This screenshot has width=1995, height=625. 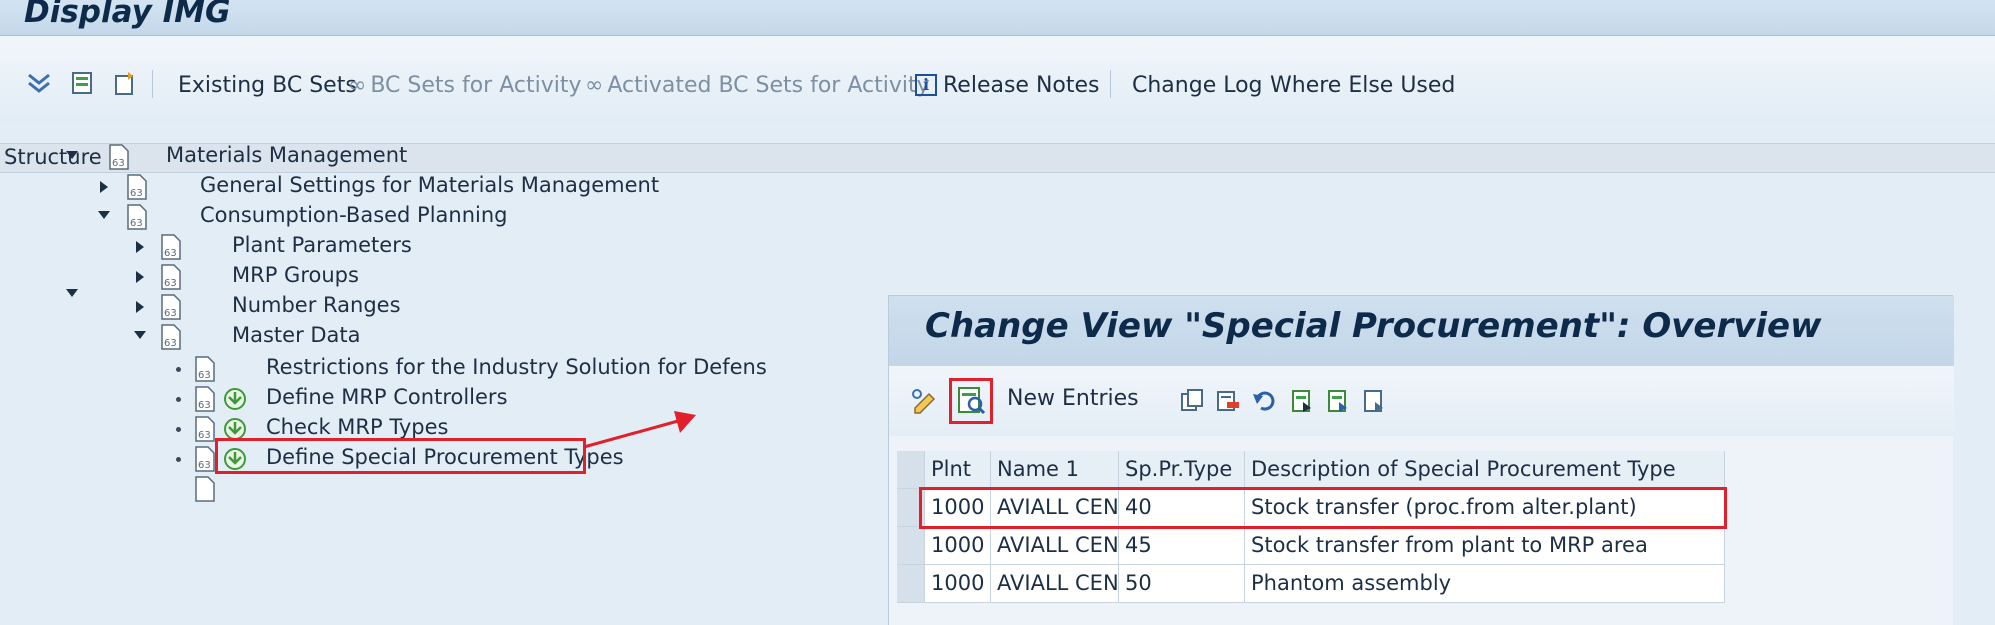 I want to click on delete-icon, so click(x=1228, y=401).